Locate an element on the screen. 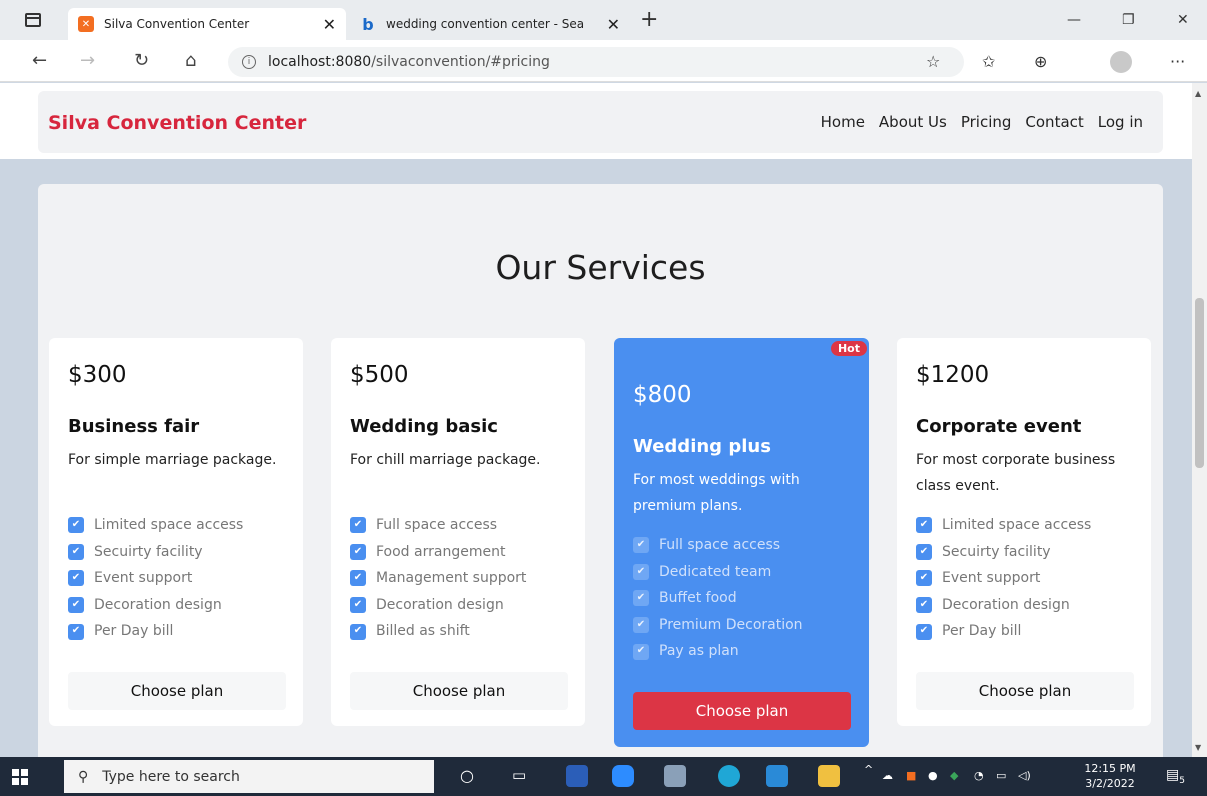 This screenshot has height=796, width=1207. wifi-icon: ◔ is located at coordinates (979, 775).